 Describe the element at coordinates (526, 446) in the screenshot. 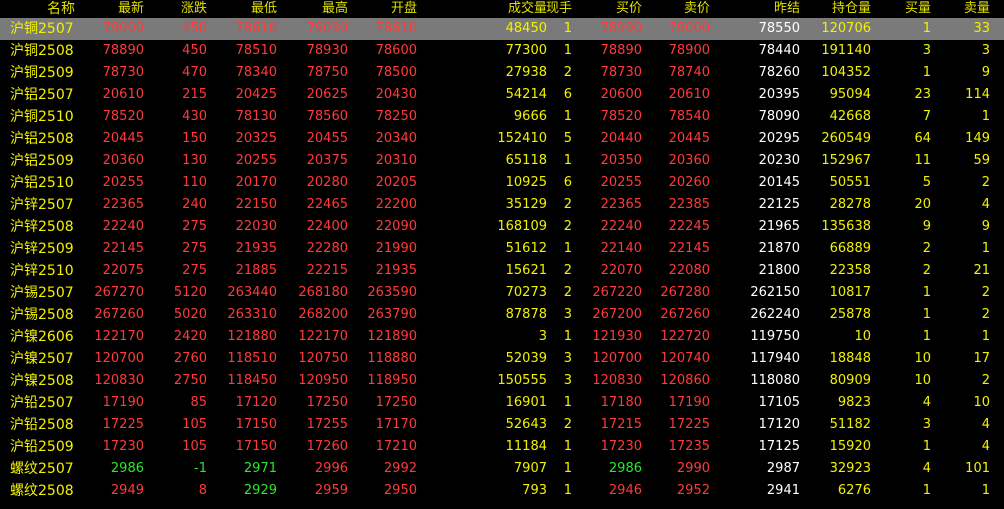

I see `cell-volume: 11184` at that location.